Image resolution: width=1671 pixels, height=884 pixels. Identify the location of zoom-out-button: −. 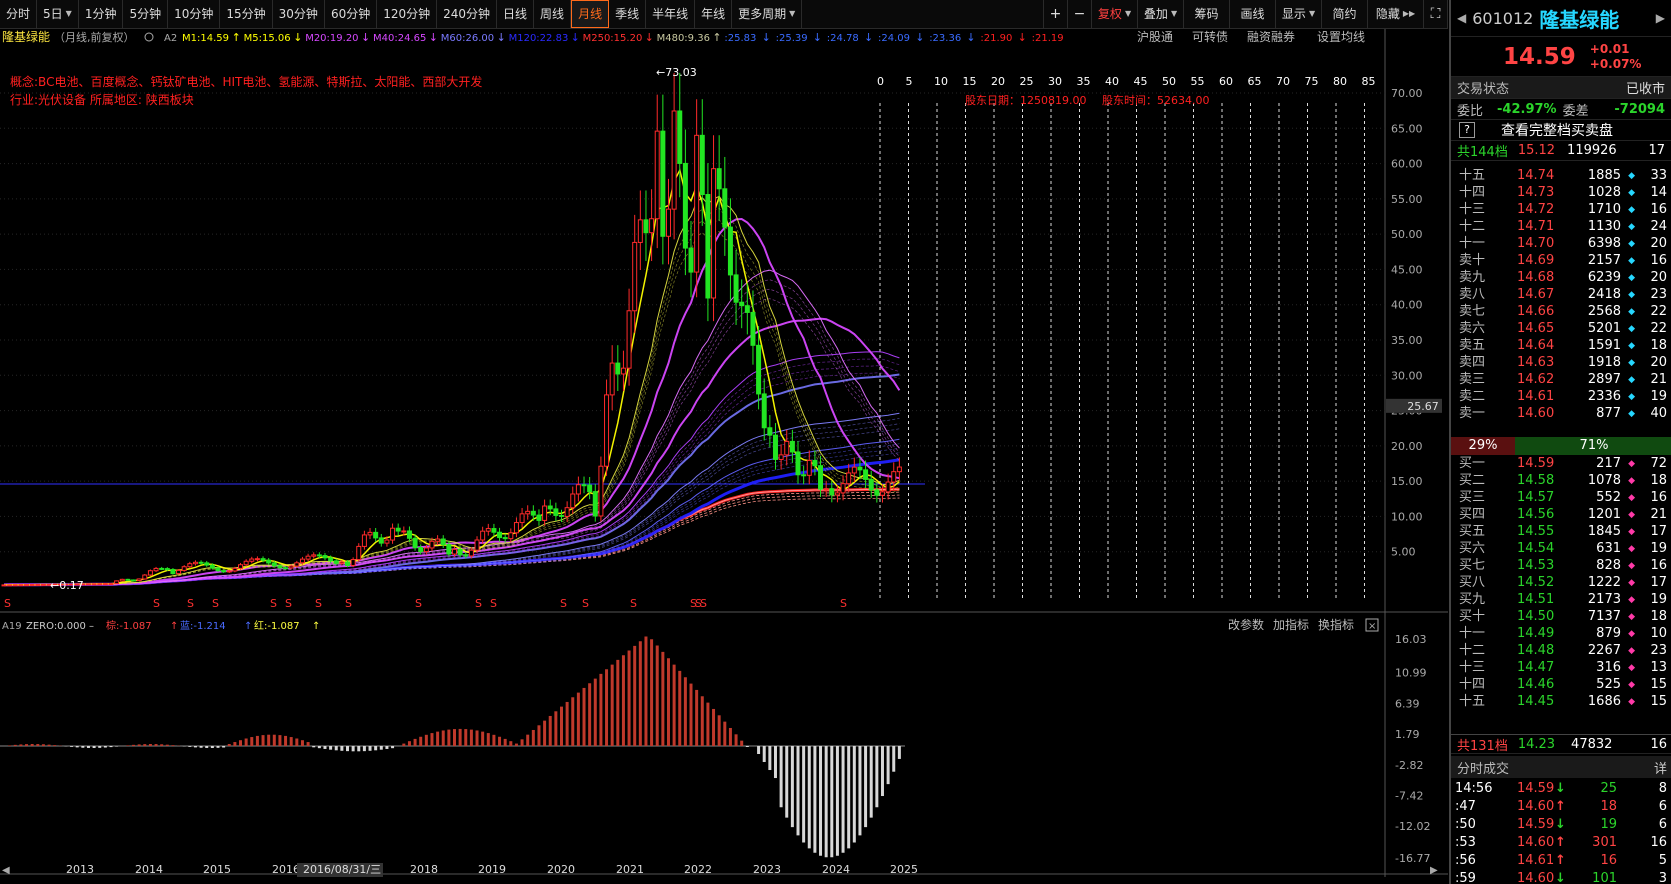
(1080, 14).